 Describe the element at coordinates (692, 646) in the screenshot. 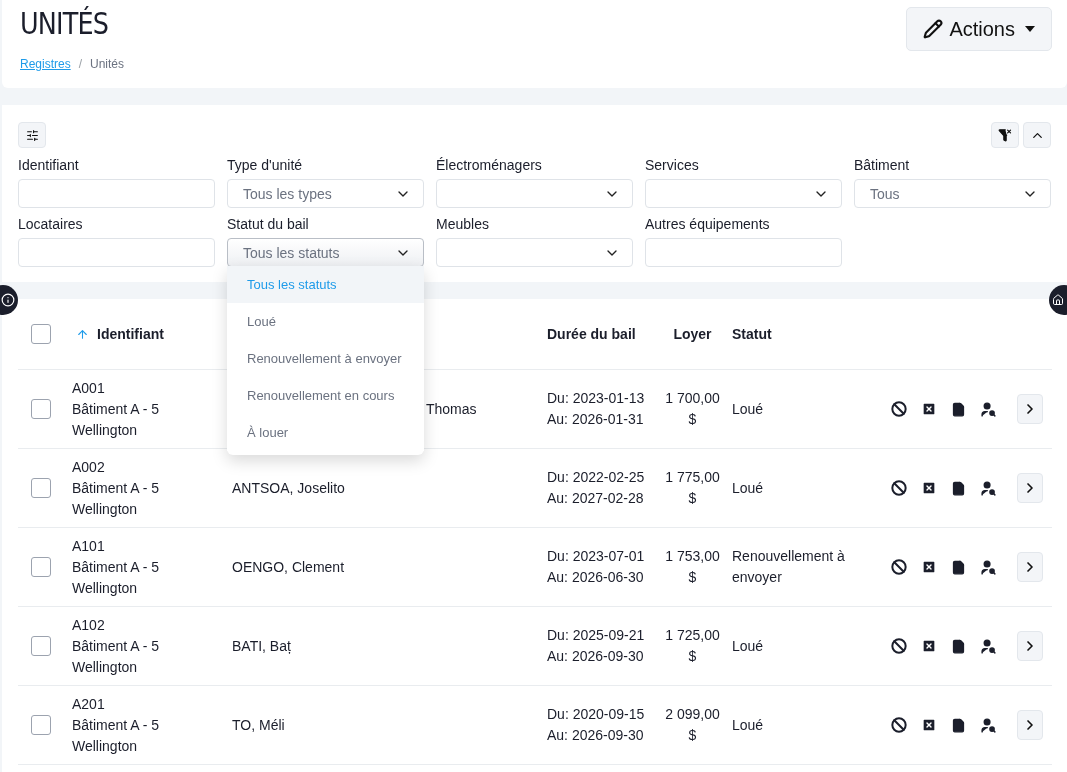

I see `rent-cell-text: 1 725,00 $` at that location.